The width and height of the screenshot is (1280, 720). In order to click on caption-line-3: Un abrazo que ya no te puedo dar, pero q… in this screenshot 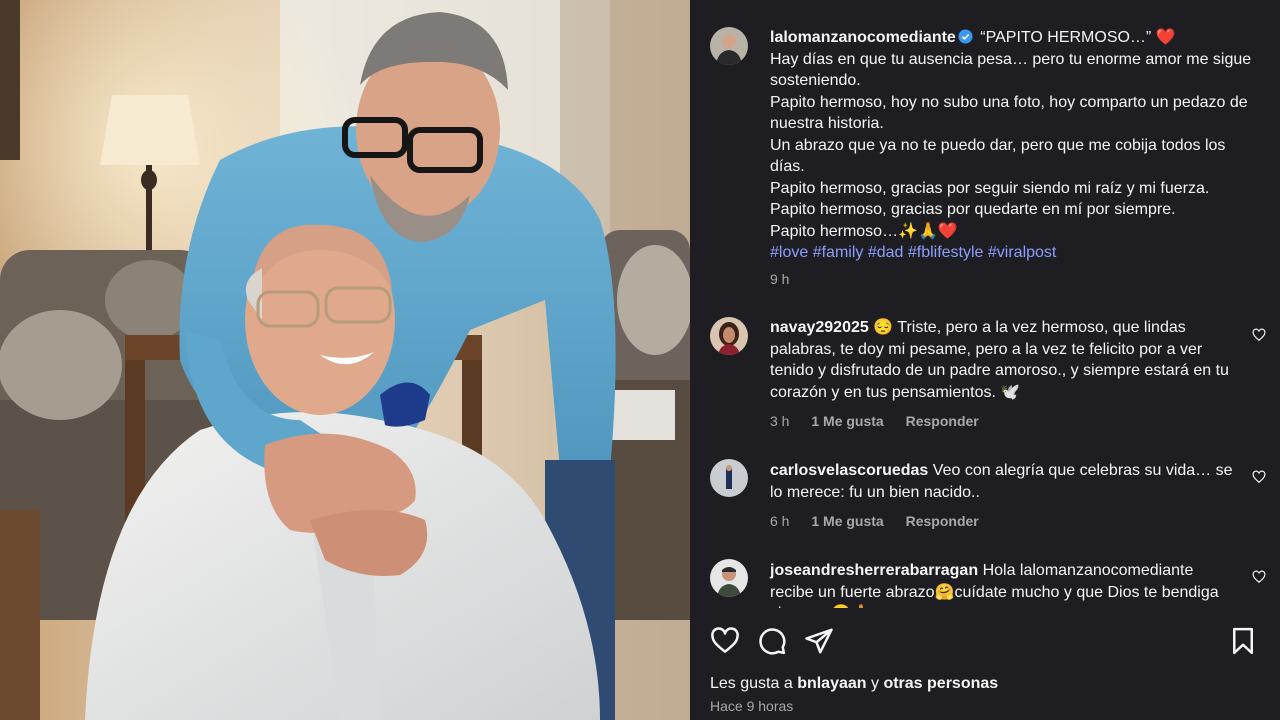, I will do `click(998, 156)`.